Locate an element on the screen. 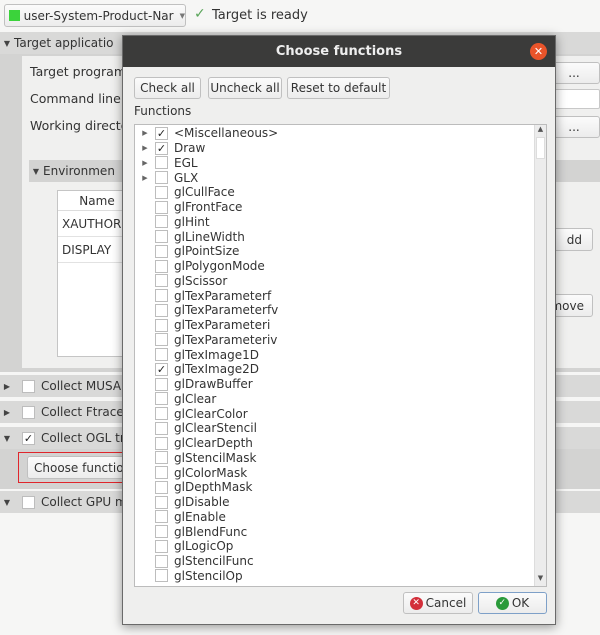 The height and width of the screenshot is (635, 600). function-label: glClearColor is located at coordinates (211, 413).